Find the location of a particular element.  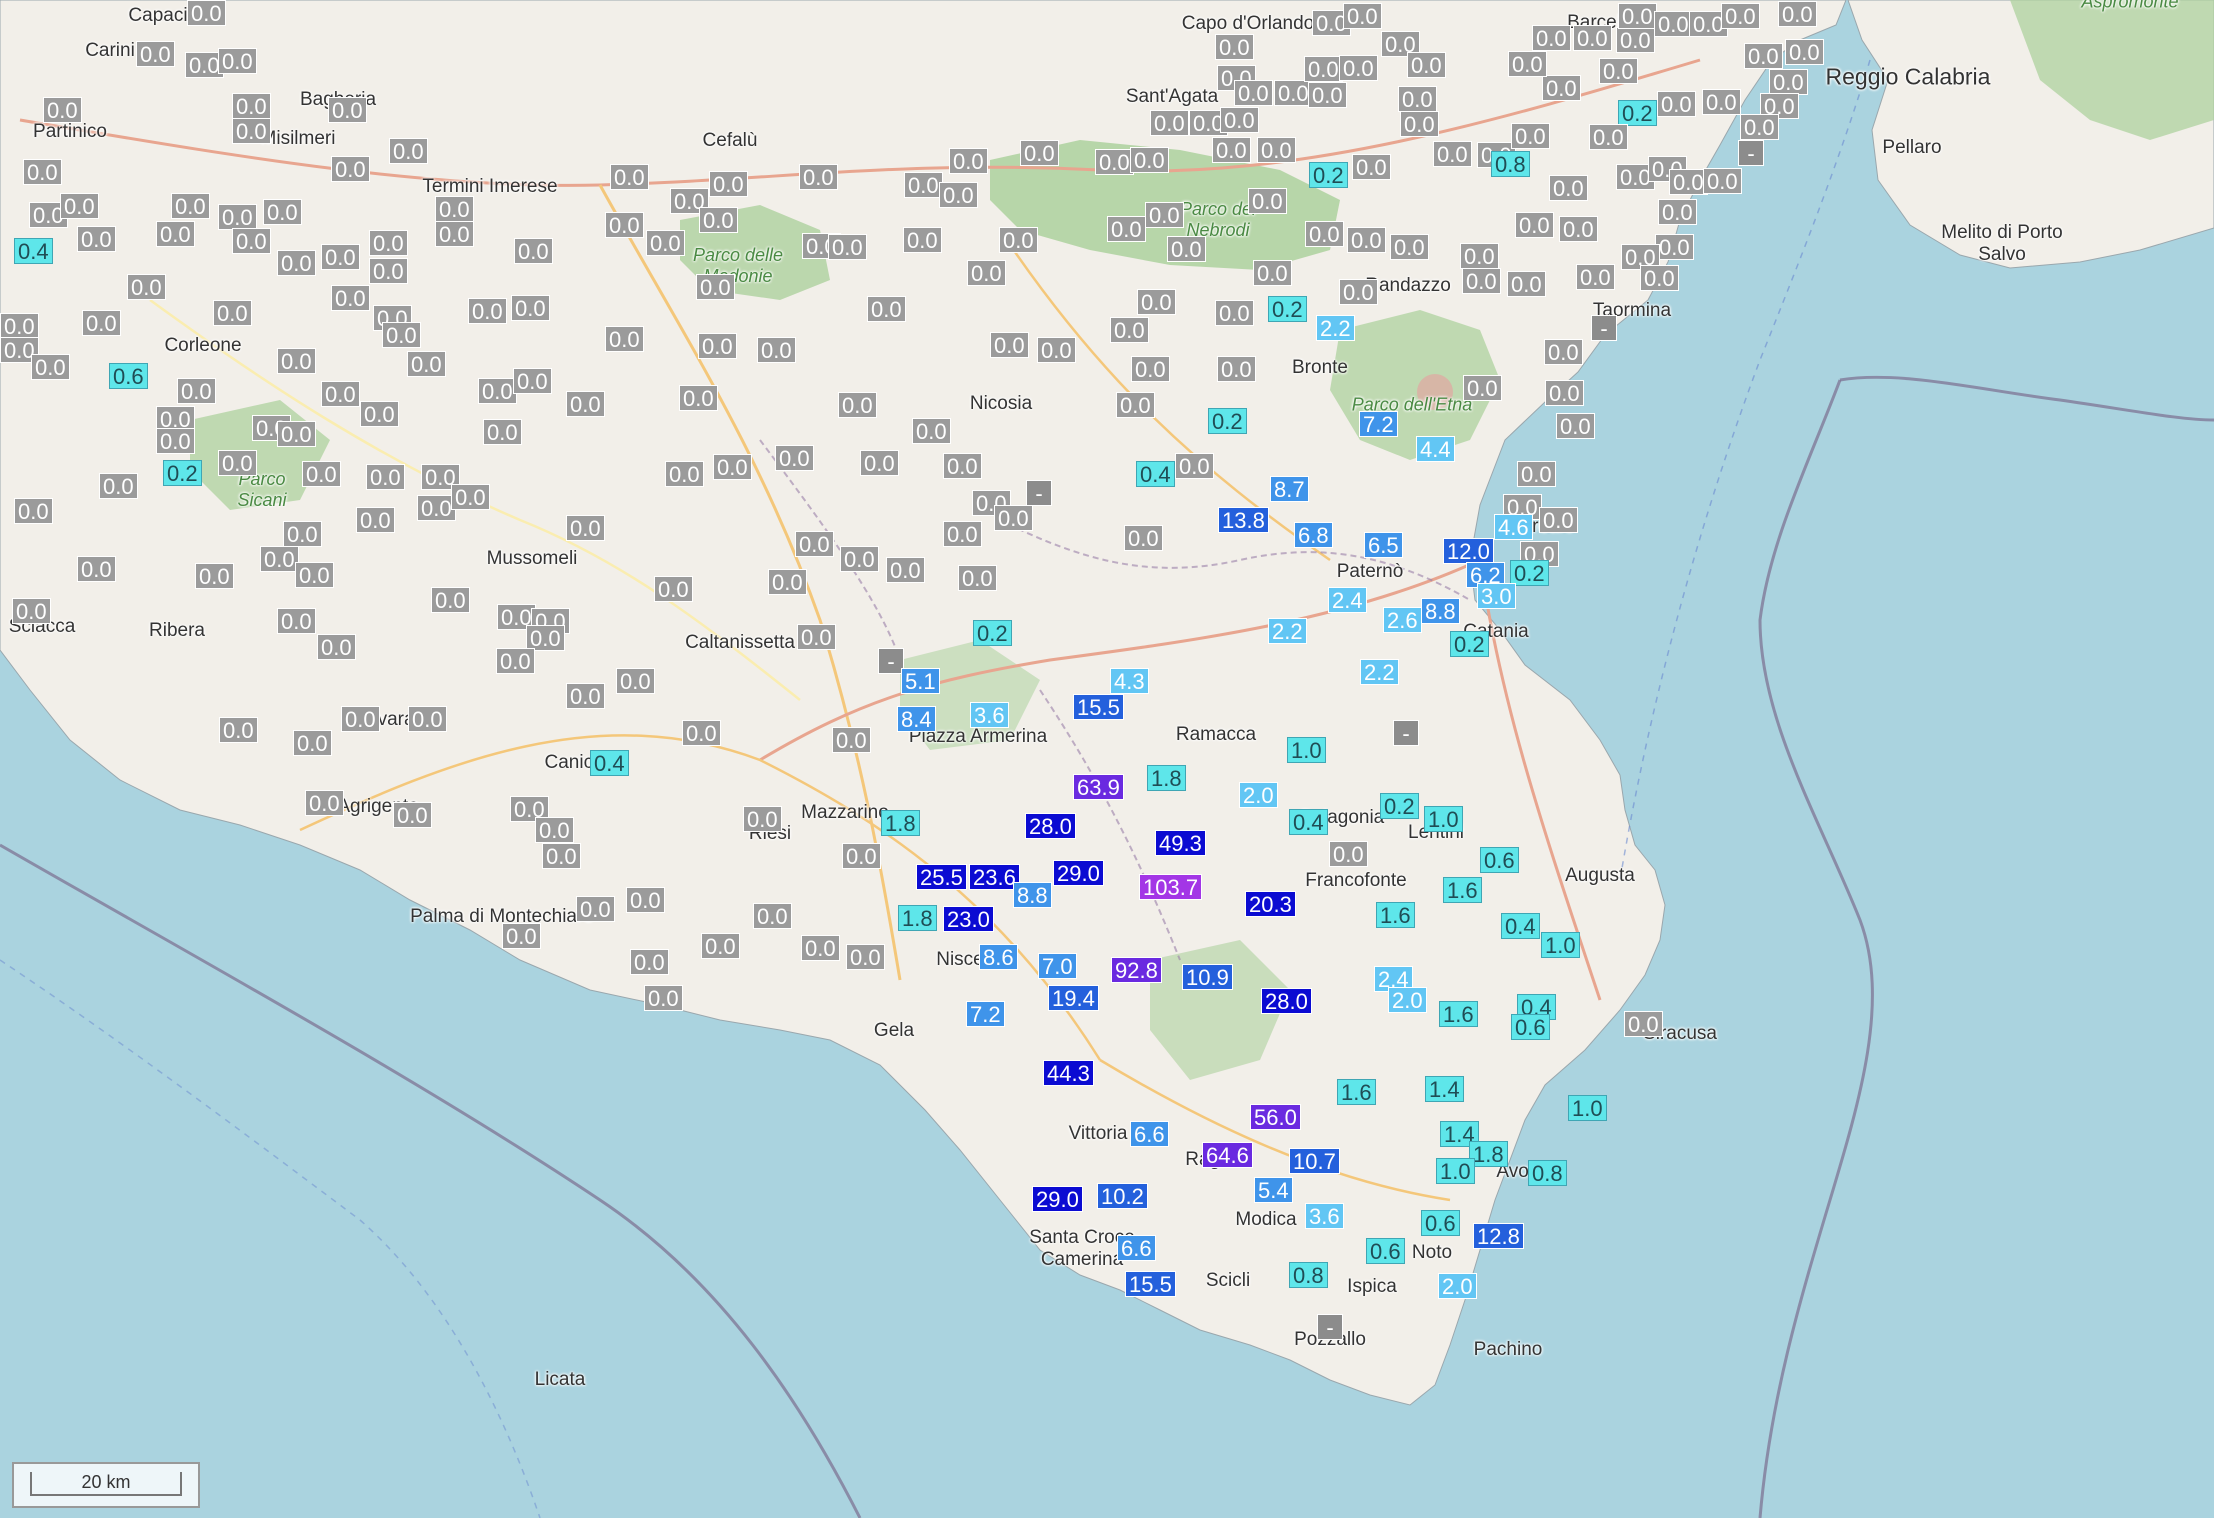

station-marker: 10.9 is located at coordinates (1207, 977).